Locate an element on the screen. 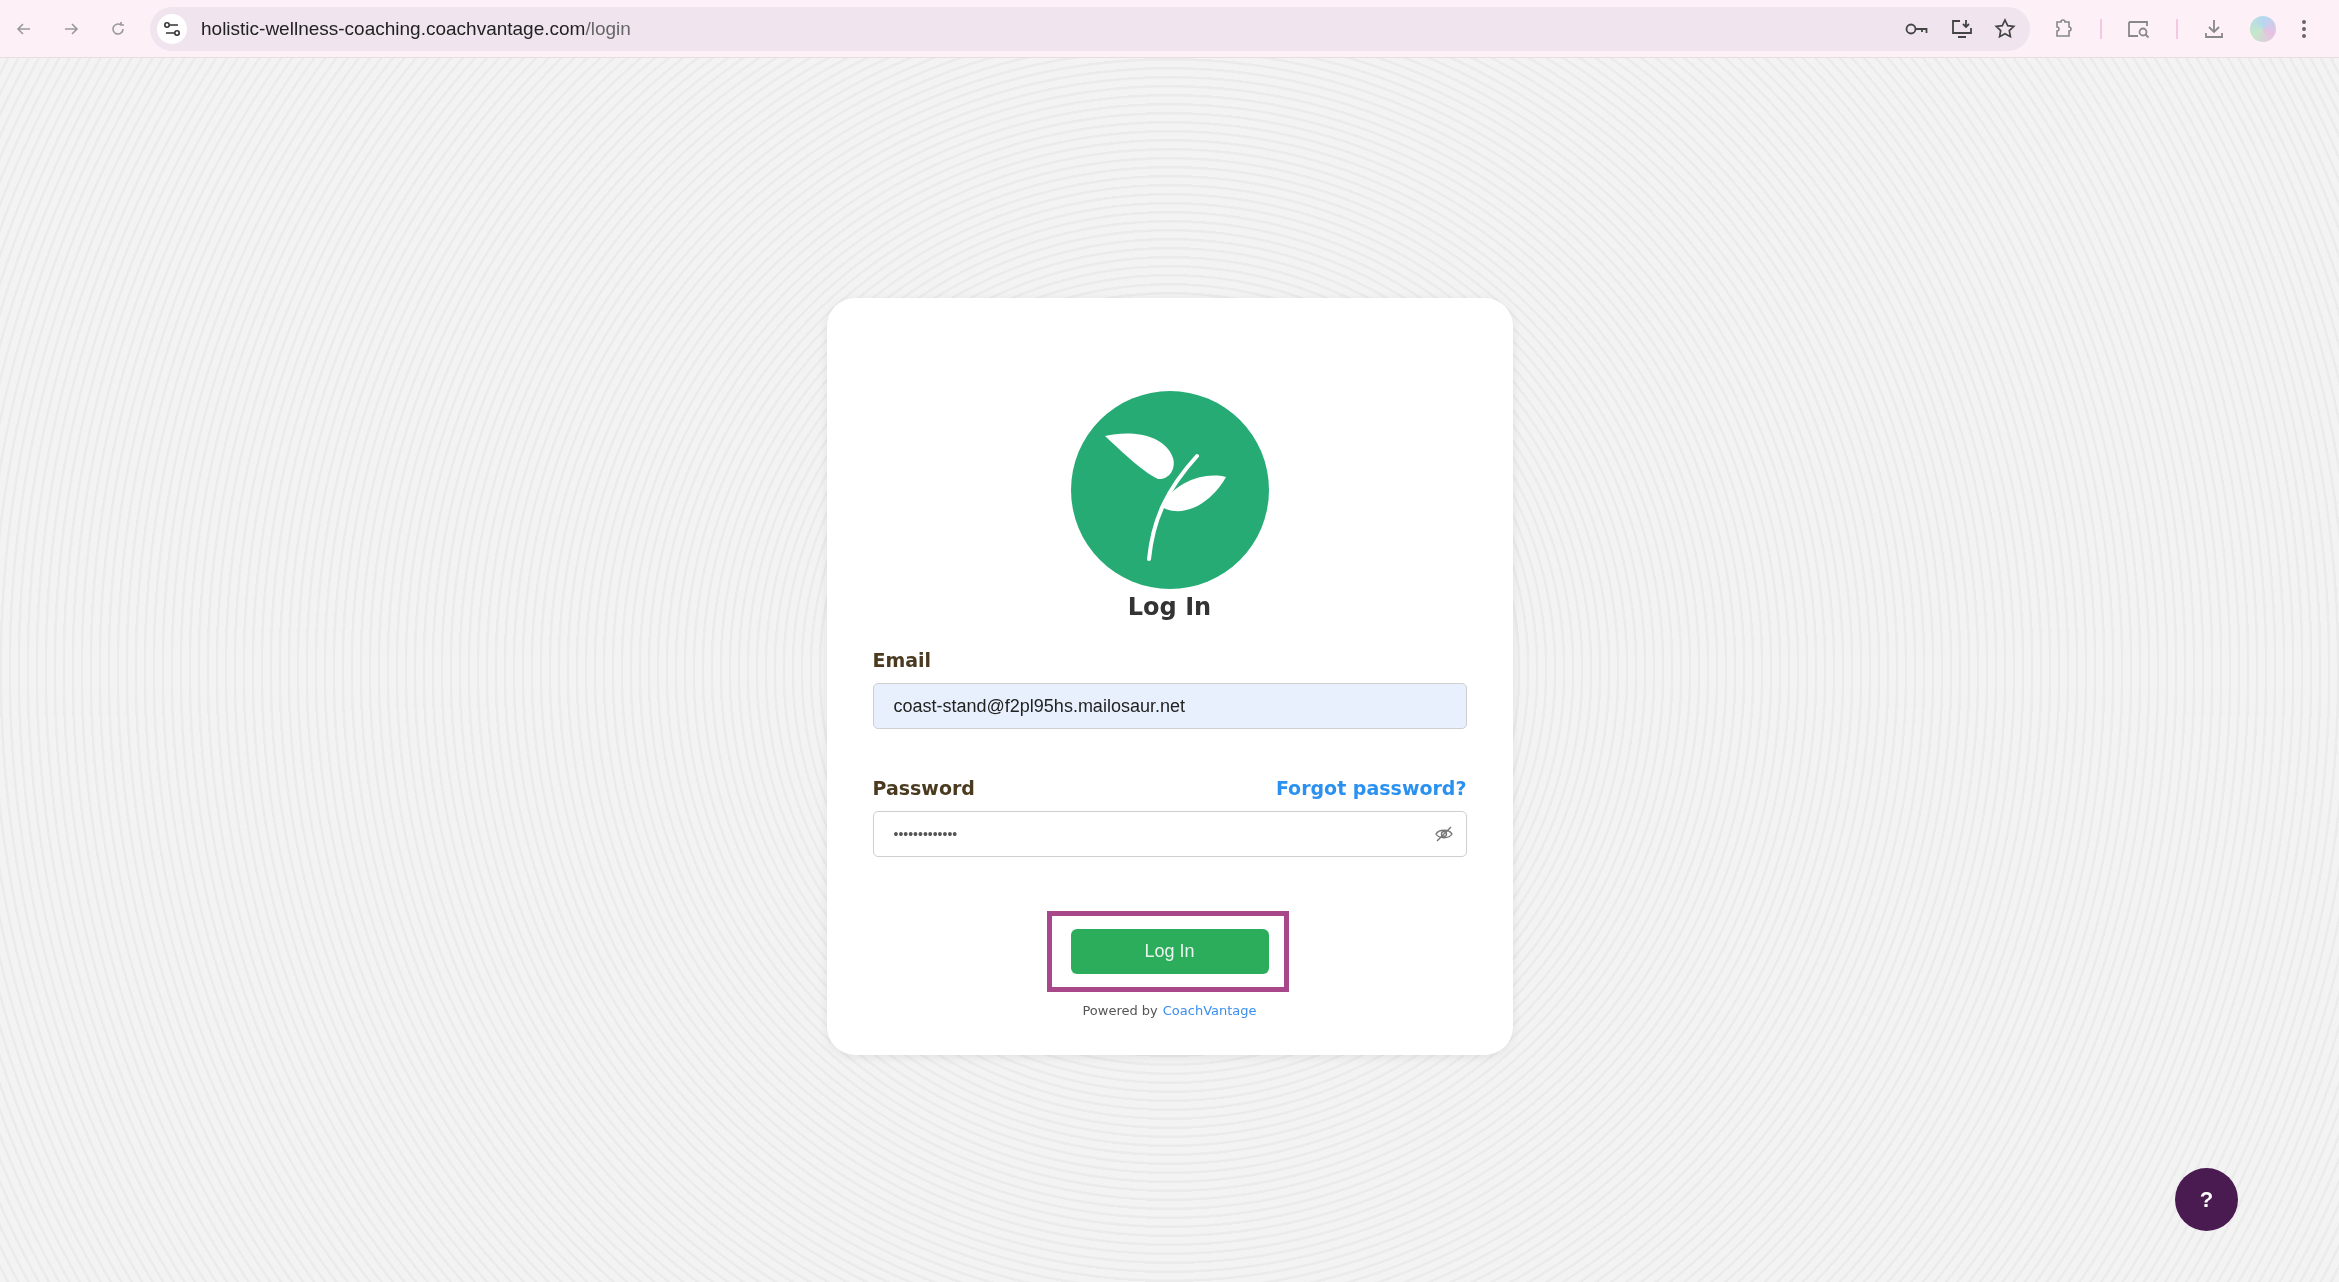  password-field: ••••••••••••• is located at coordinates (1169, 834).